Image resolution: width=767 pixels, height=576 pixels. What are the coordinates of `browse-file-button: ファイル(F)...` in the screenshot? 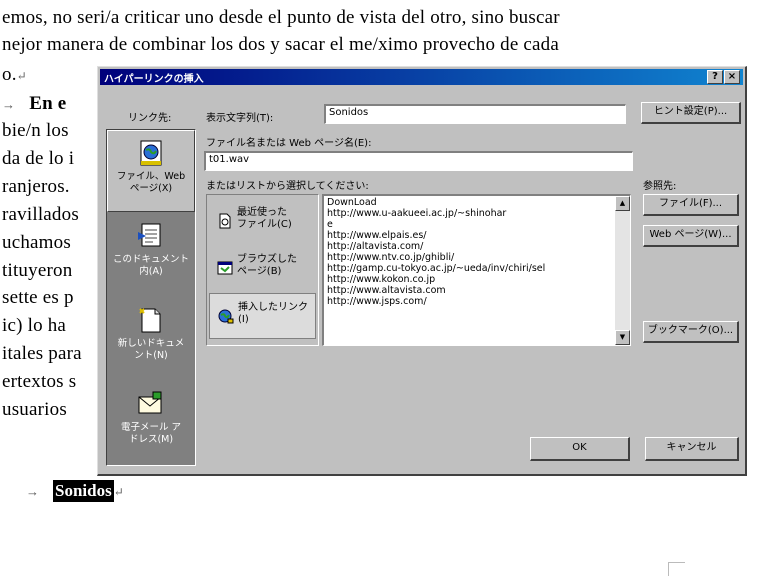 It's located at (691, 205).